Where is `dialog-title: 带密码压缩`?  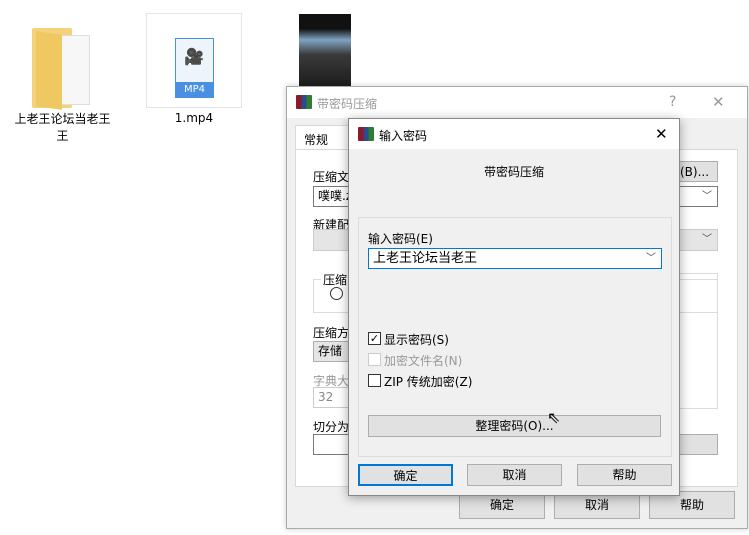 dialog-title: 带密码压缩 is located at coordinates (347, 104).